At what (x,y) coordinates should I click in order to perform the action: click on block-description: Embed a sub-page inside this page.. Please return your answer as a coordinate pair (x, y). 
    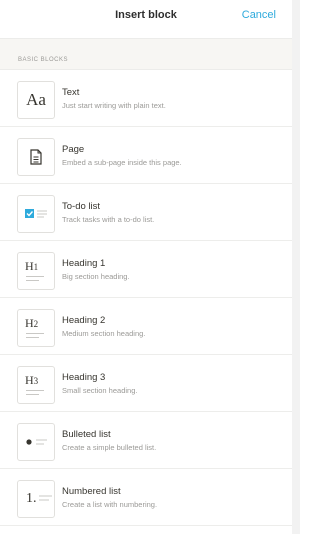
    Looking at the image, I should click on (122, 162).